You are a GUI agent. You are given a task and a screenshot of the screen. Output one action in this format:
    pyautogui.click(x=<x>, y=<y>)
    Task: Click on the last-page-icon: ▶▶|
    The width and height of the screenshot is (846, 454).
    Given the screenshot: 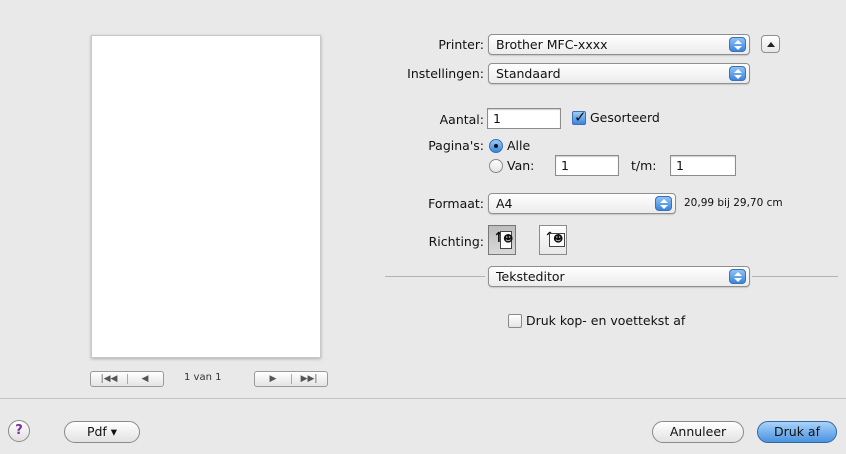 What is the action you would take?
    pyautogui.click(x=309, y=379)
    